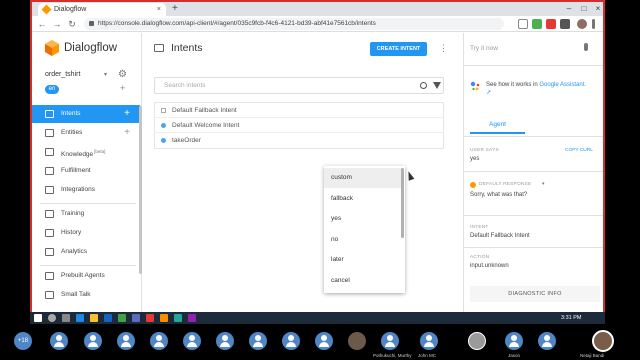 Image resolution: width=640 pixels, height=360 pixels. What do you see at coordinates (362, 219) in the screenshot?
I see `dropdown-option: yes` at bounding box center [362, 219].